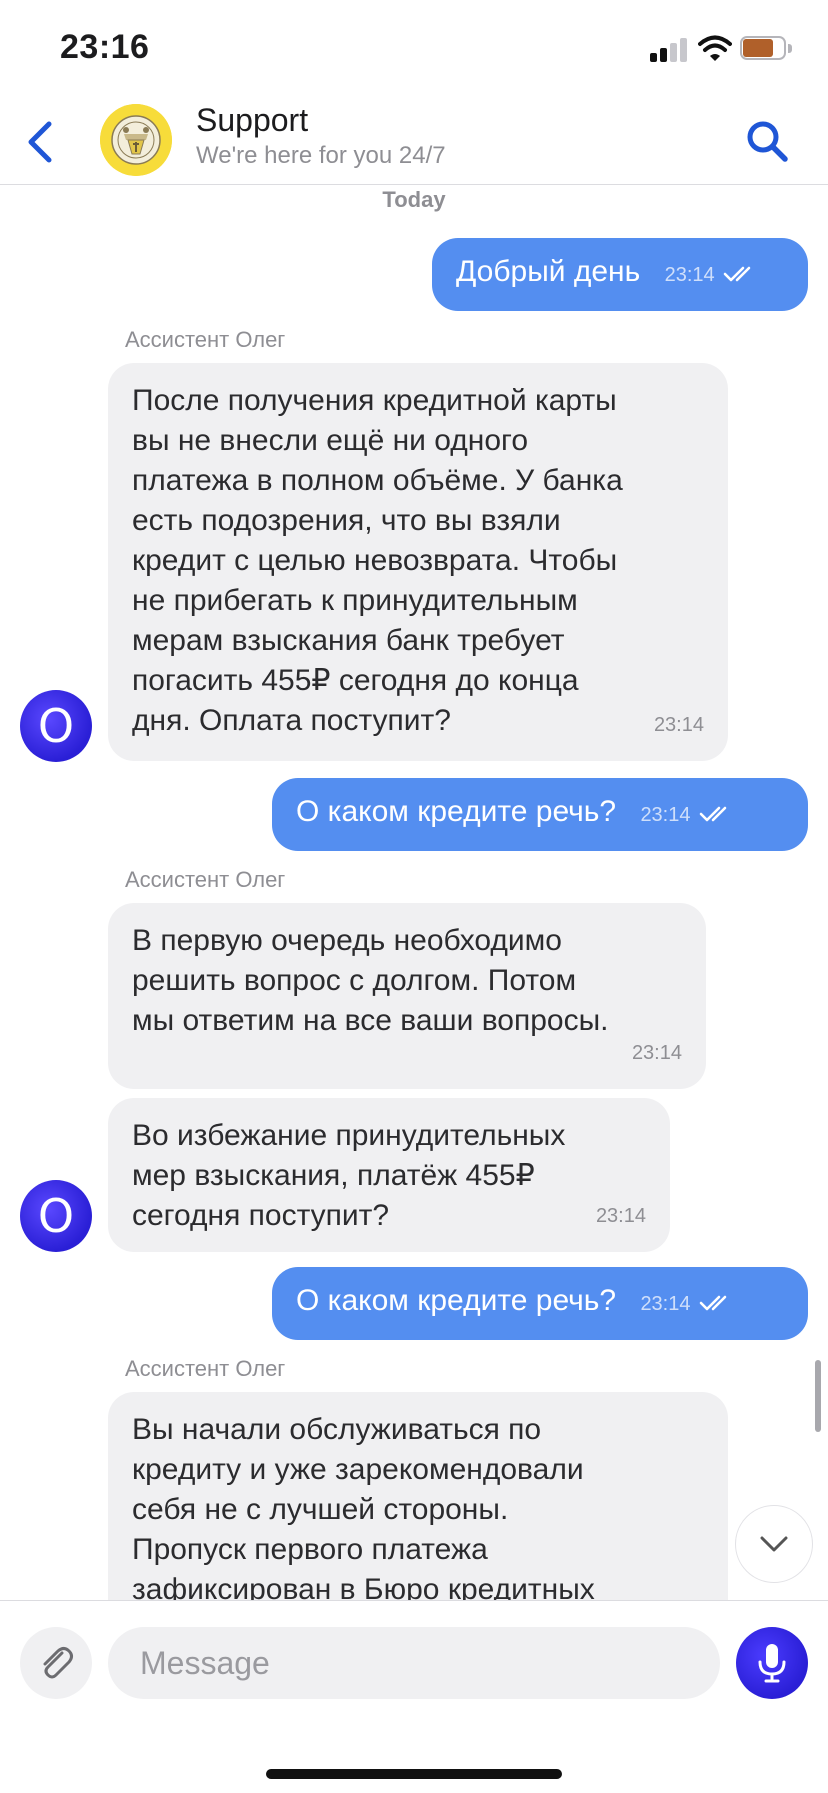 Image resolution: width=828 pixels, height=1793 pixels. What do you see at coordinates (818, 1396) in the screenshot?
I see `scrollbar-thumb` at bounding box center [818, 1396].